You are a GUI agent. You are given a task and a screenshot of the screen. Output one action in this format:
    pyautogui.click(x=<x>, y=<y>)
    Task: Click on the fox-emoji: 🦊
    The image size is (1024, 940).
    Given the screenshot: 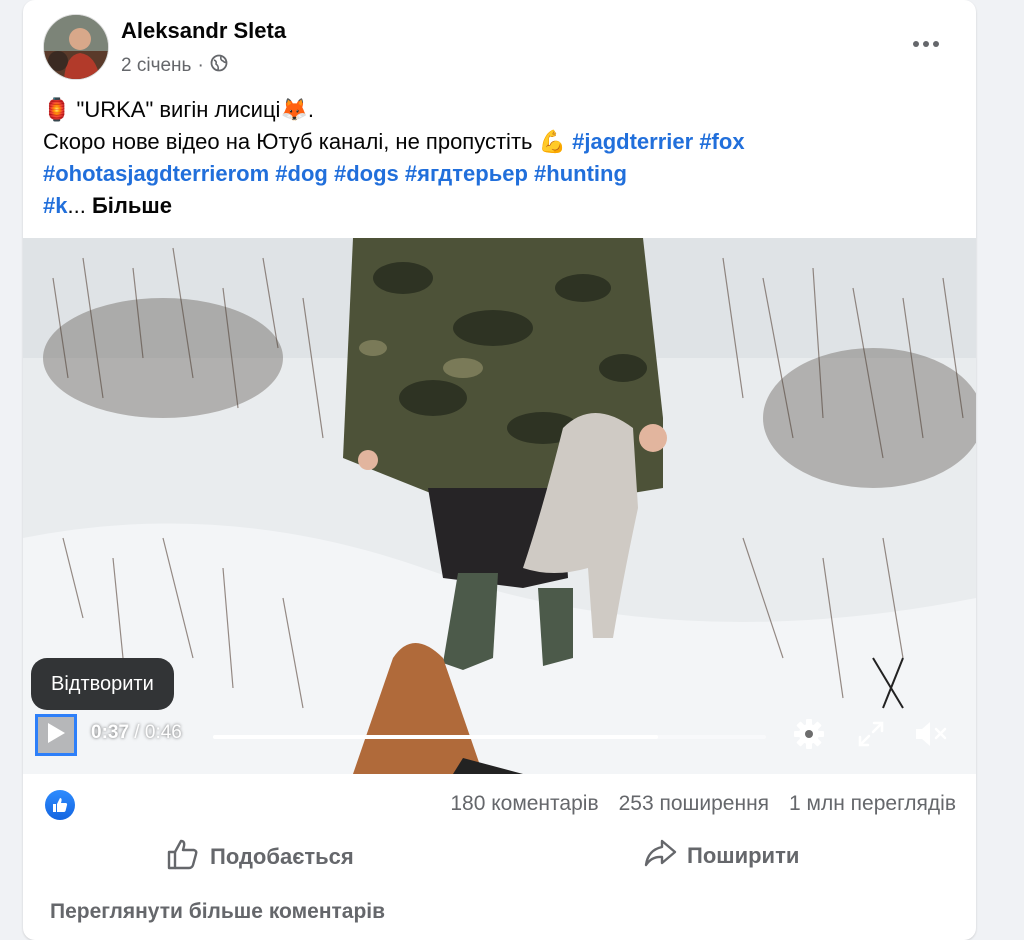 What is the action you would take?
    pyautogui.click(x=294, y=109)
    